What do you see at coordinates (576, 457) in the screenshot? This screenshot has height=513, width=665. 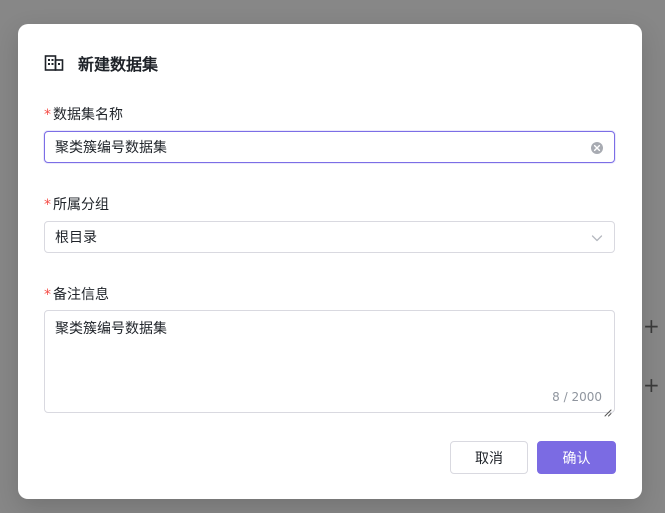 I see `confirm-button: 确认` at bounding box center [576, 457].